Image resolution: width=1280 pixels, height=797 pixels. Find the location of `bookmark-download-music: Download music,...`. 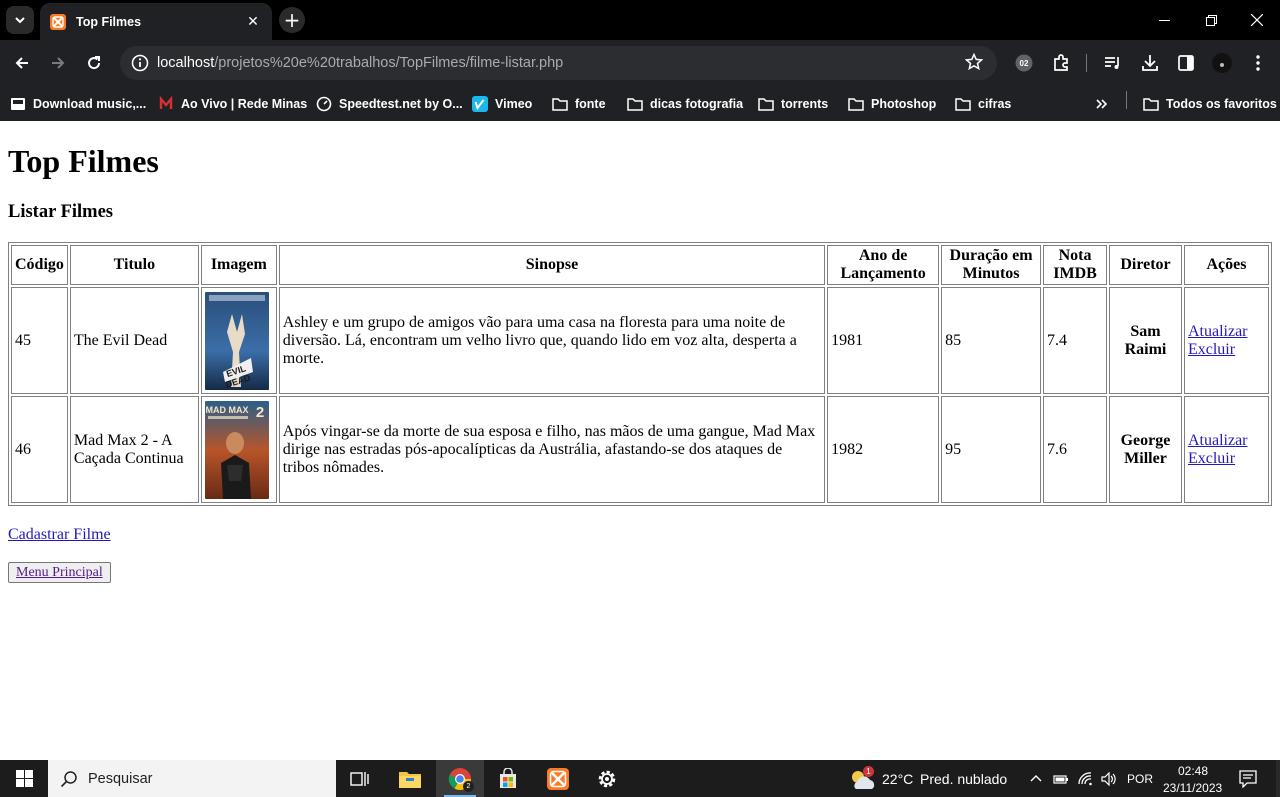

bookmark-download-music: Download music,... is located at coordinates (78, 104).